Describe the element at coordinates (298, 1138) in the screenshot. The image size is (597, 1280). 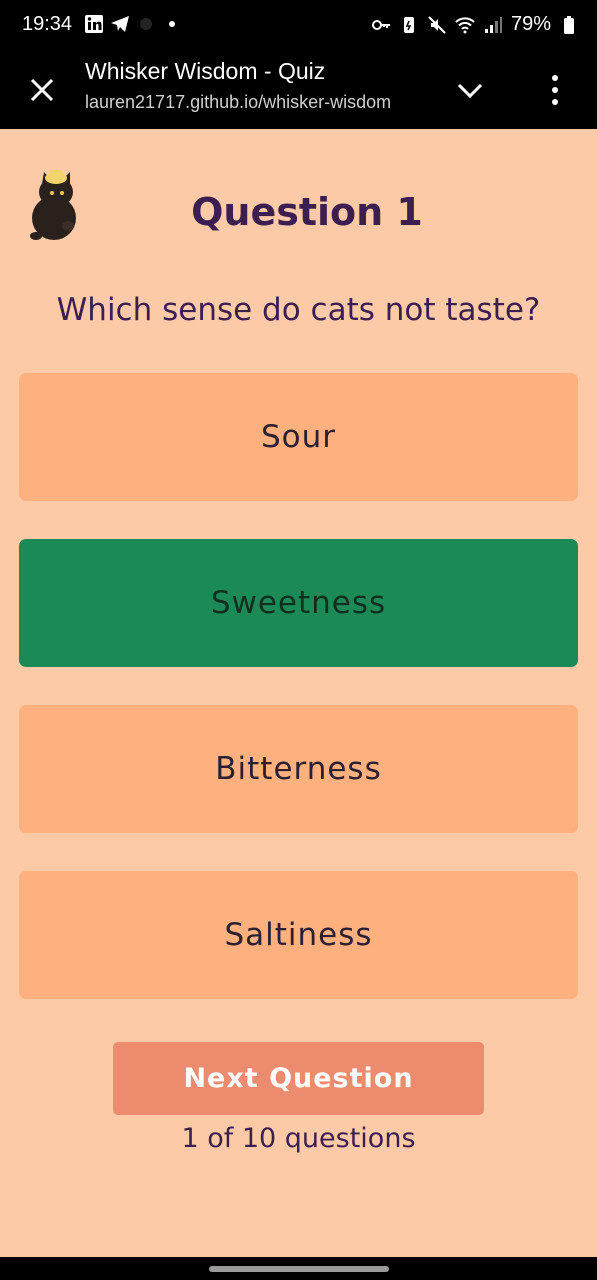
I see `progress-text: 1 of 10 questions` at that location.